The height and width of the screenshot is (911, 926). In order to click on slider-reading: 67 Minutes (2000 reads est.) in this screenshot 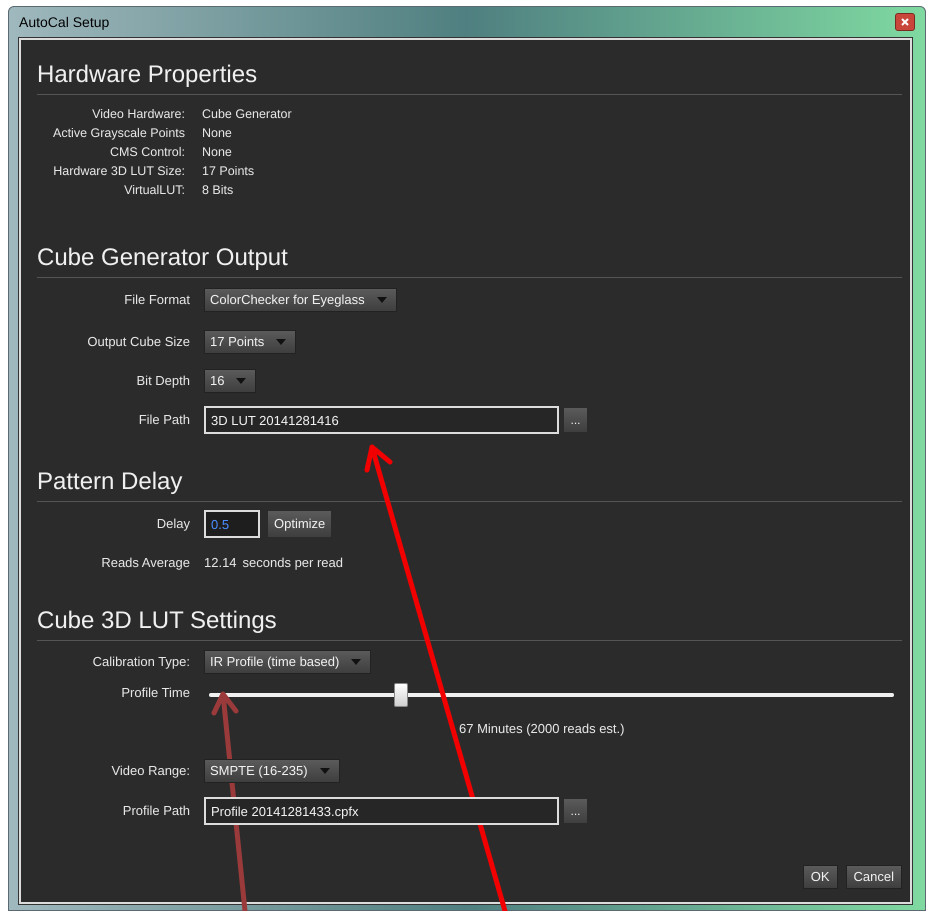, I will do `click(541, 728)`.